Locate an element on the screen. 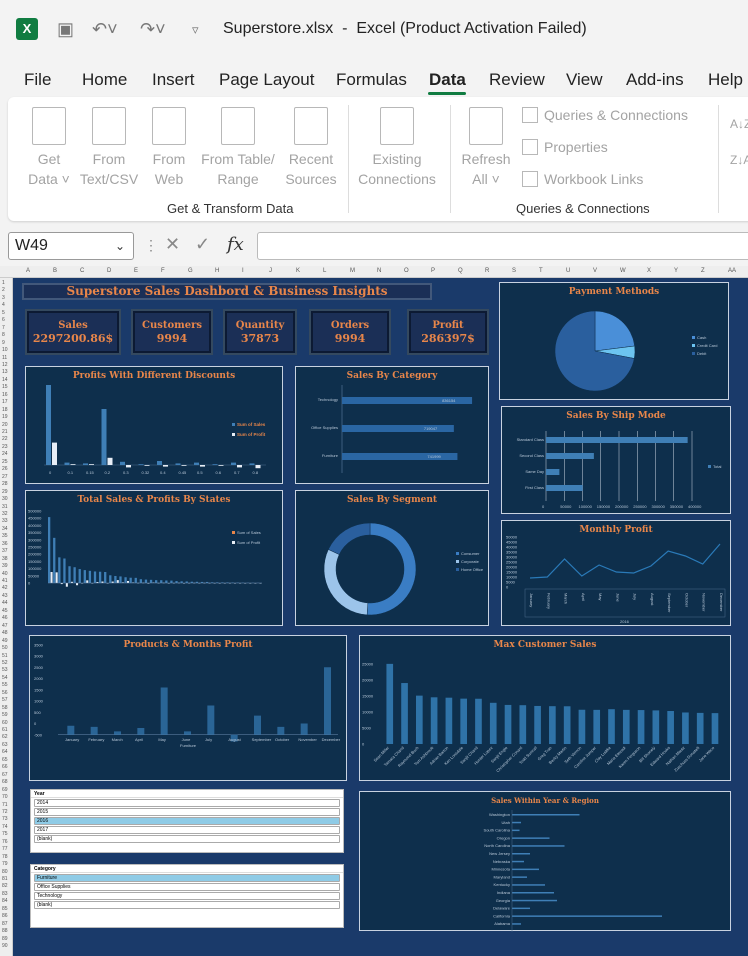 The width and height of the screenshot is (748, 956). row-header: 14 is located at coordinates (5, 380).